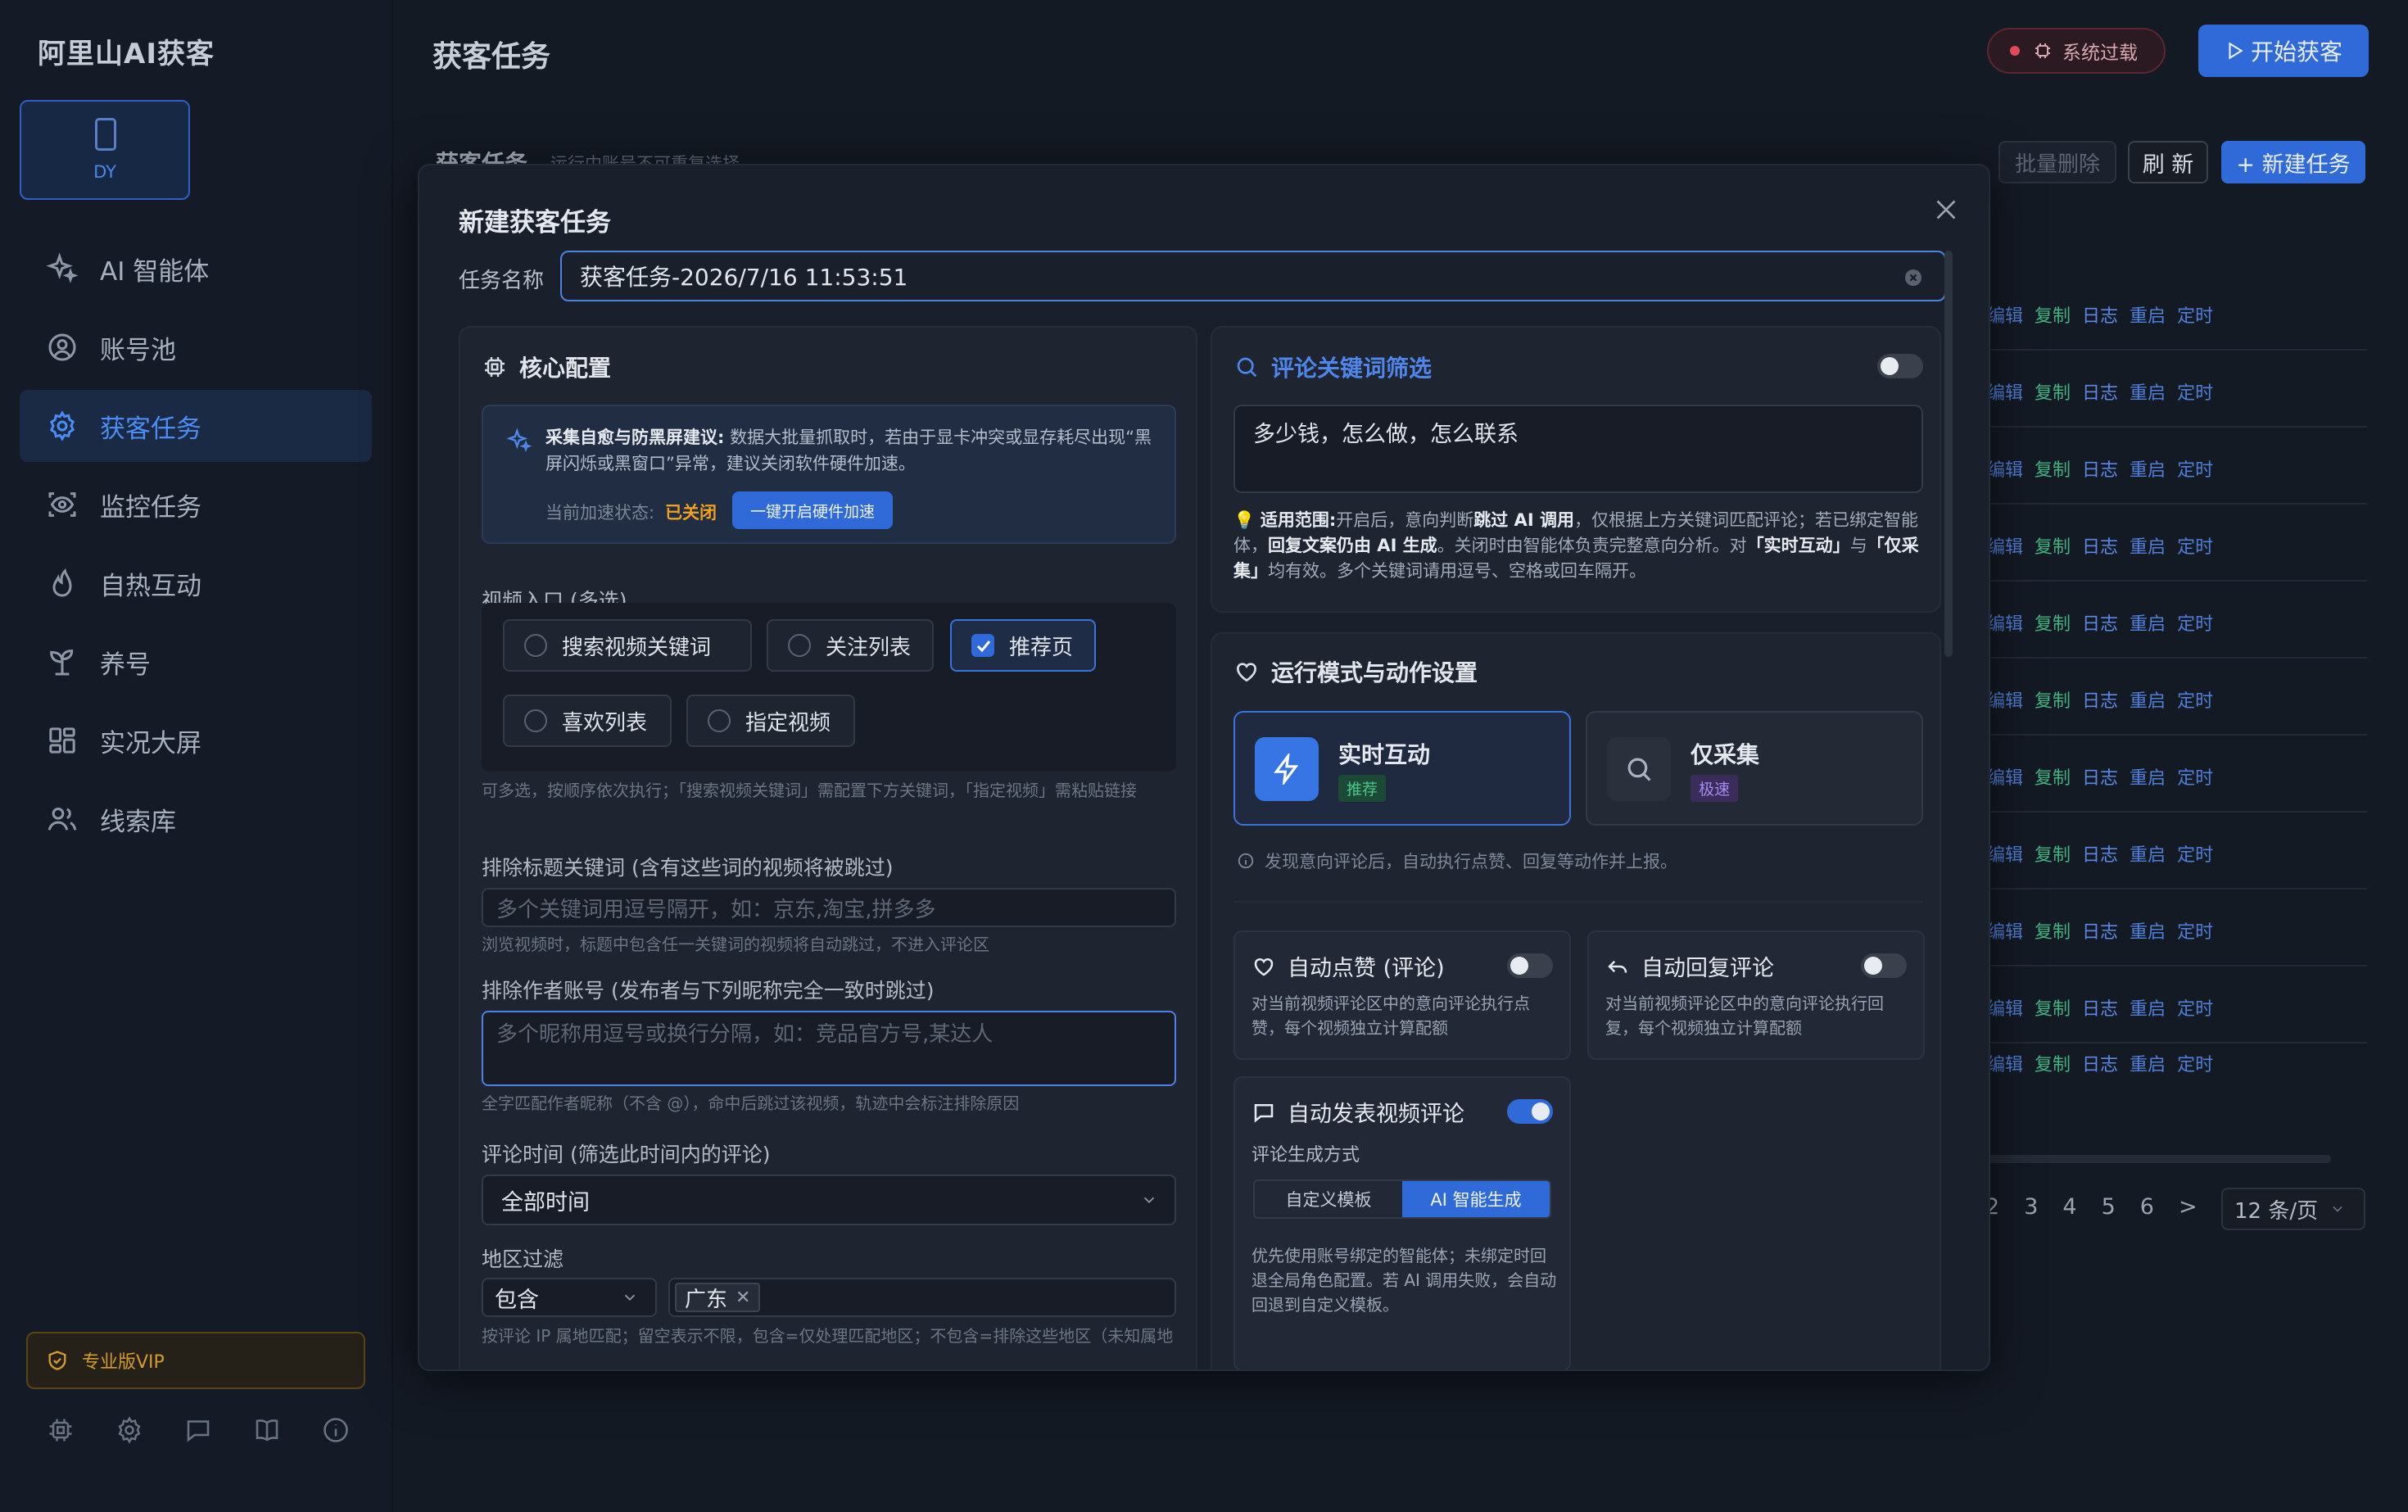 This screenshot has height=1512, width=2408. Describe the element at coordinates (2147, 1207) in the screenshot. I see `page-number: 6` at that location.